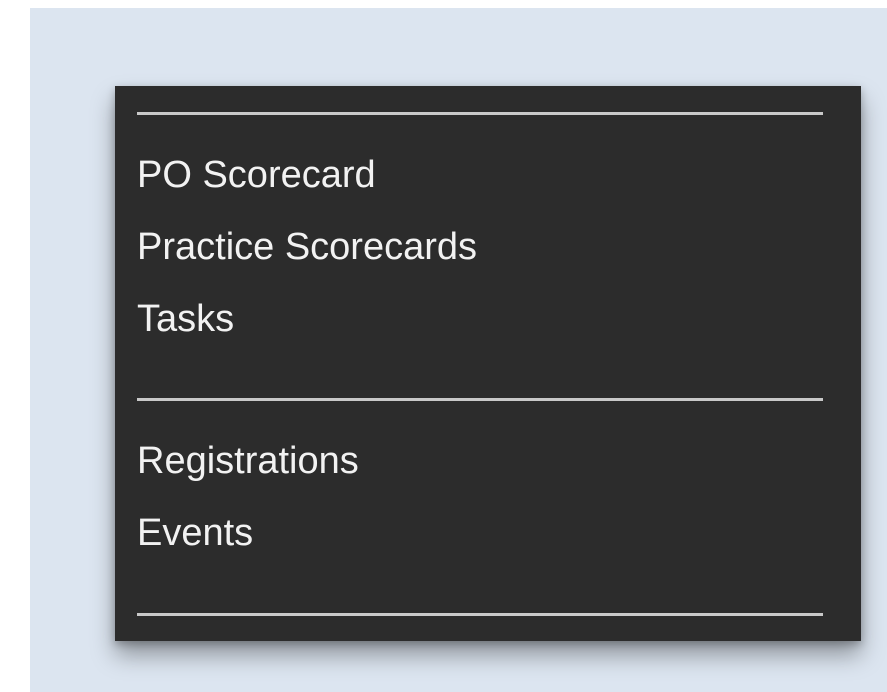  Describe the element at coordinates (480, 399) in the screenshot. I see `menu-divider-middle` at that location.